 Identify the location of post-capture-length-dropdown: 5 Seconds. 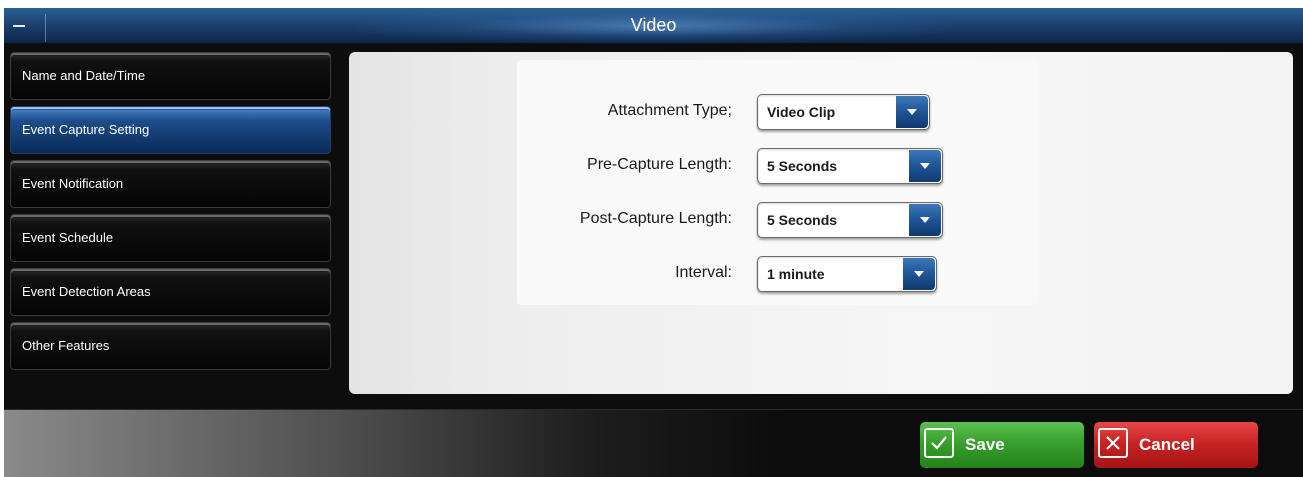
(850, 220).